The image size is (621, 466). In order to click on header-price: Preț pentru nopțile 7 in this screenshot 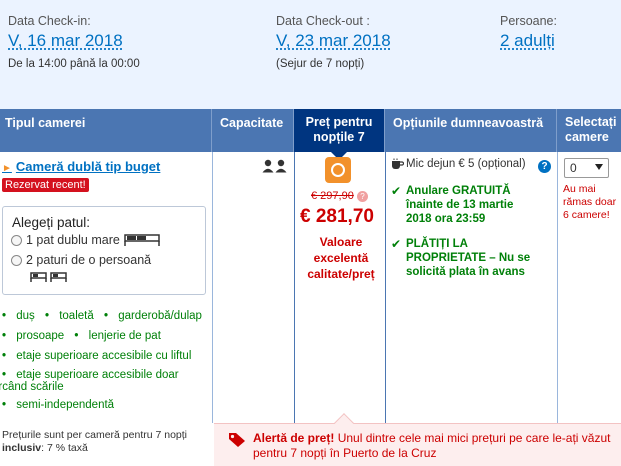, I will do `click(339, 134)`.